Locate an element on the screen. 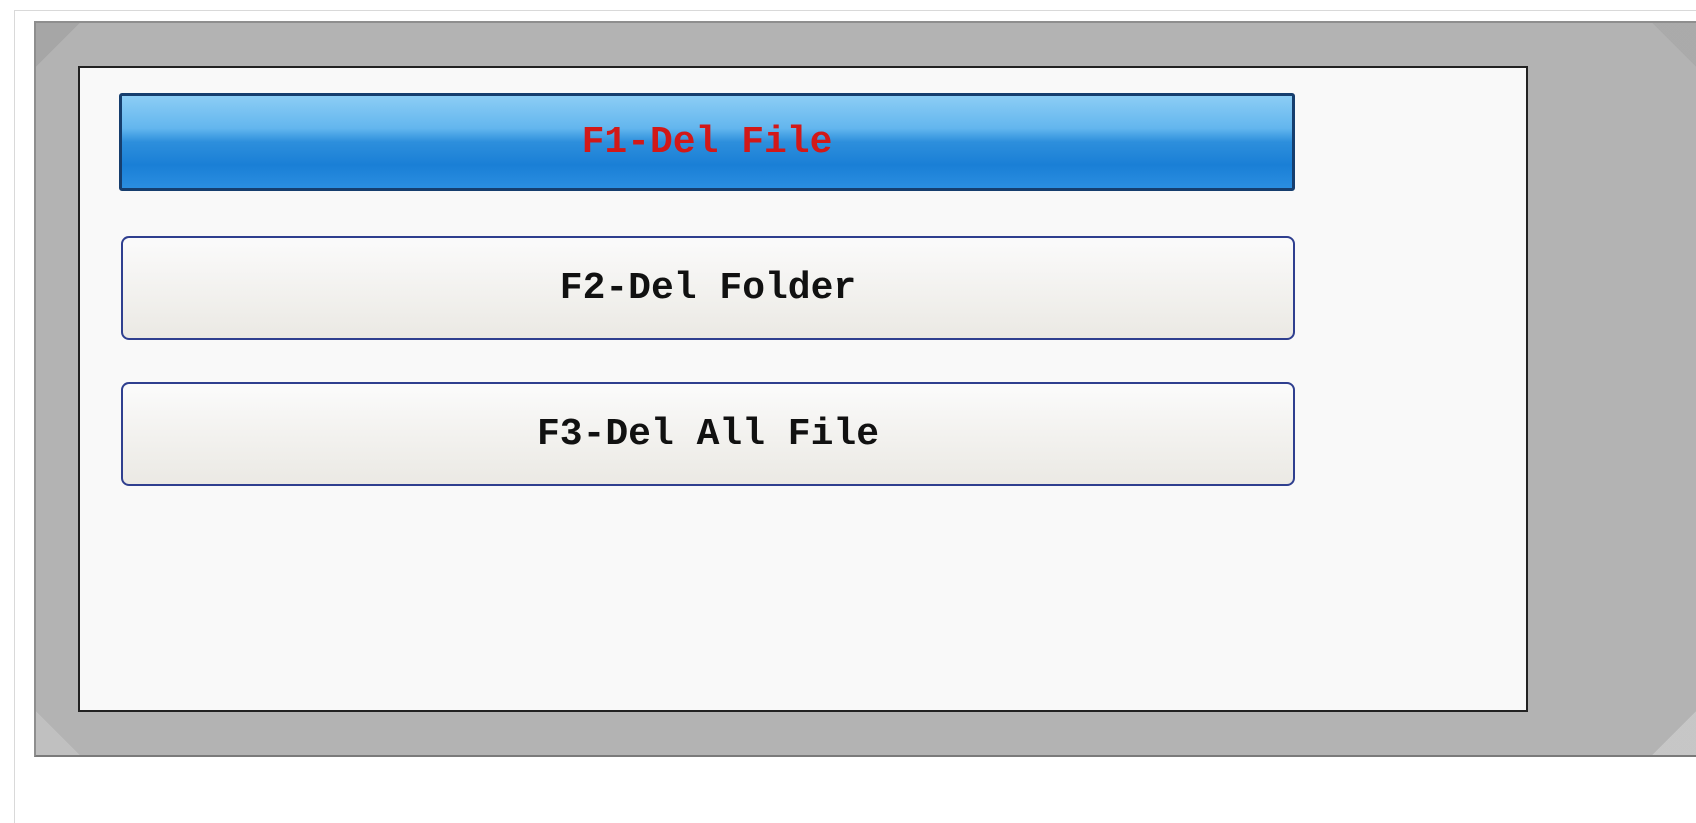 This screenshot has width=1696, height=823. del-folder-button: F2-Del Folder is located at coordinates (708, 288).